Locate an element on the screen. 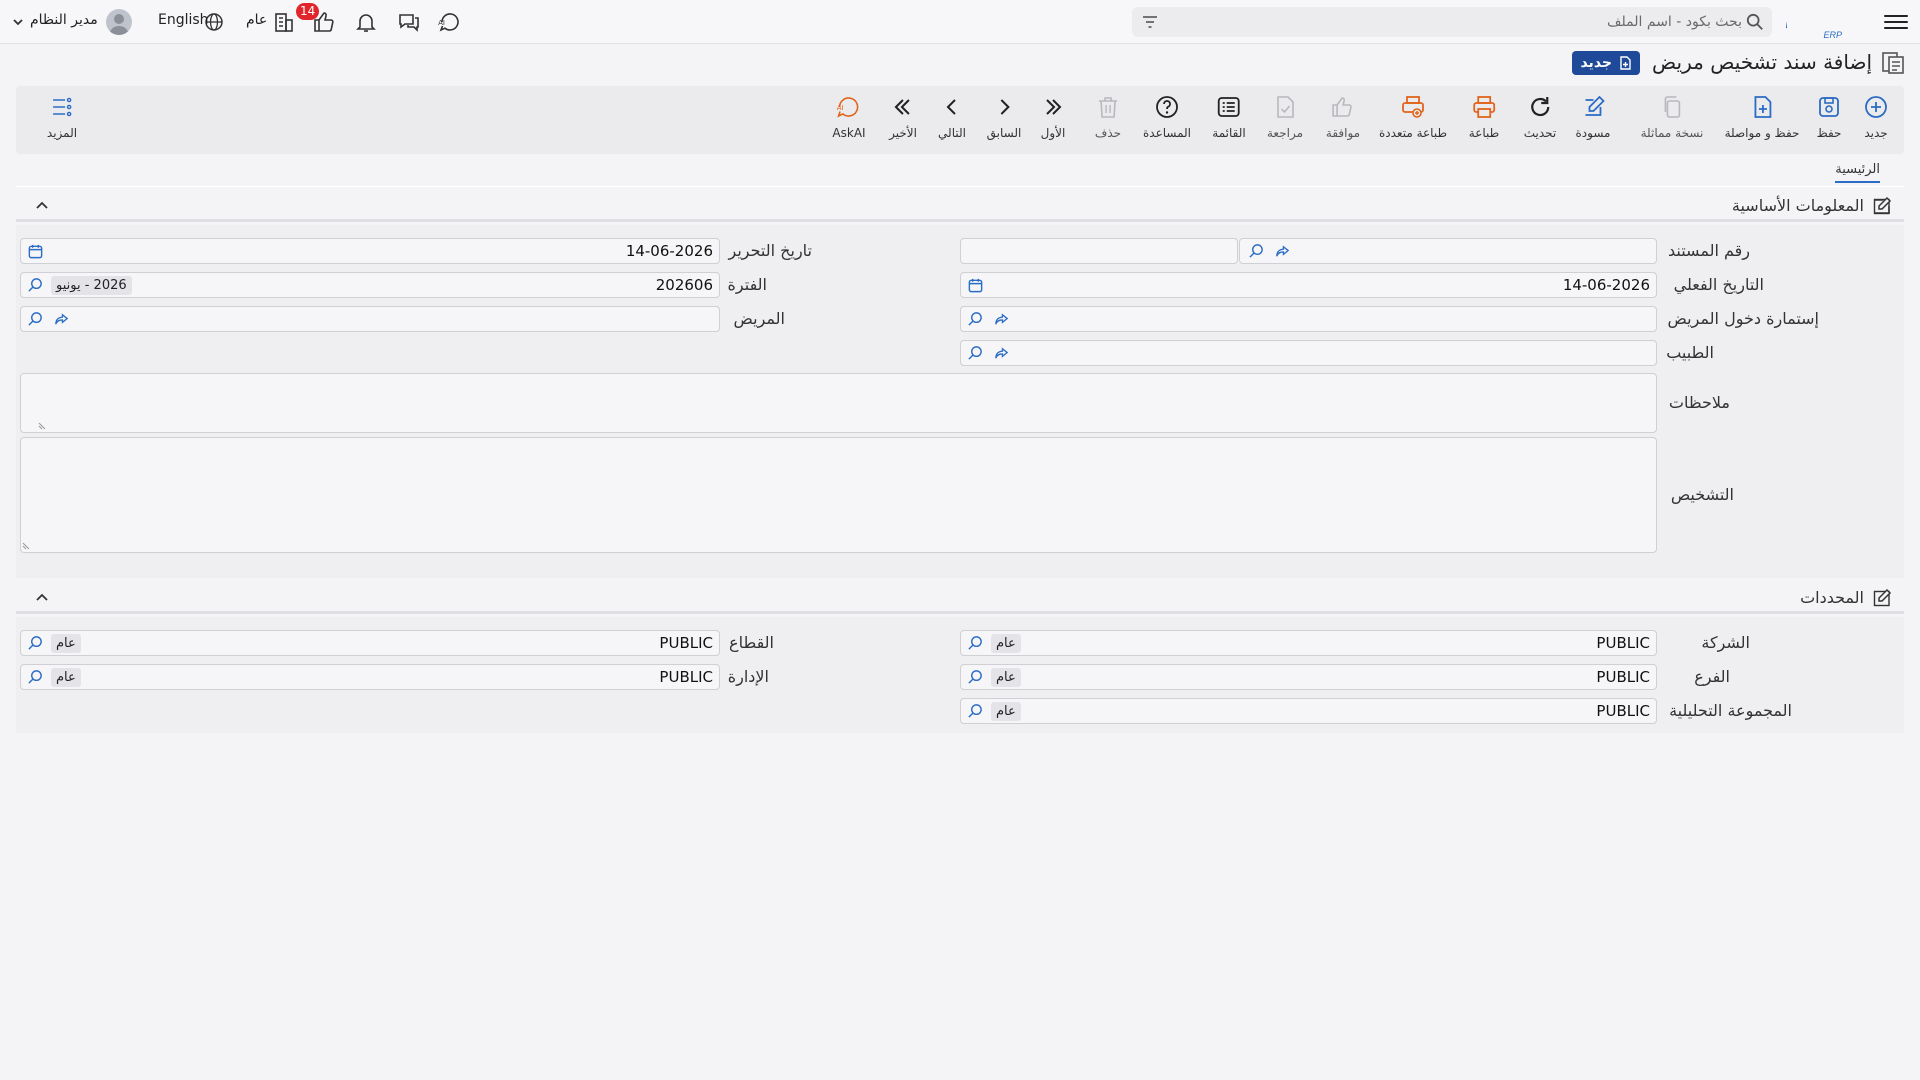  sector-value: PUBLIC is located at coordinates (686, 643).